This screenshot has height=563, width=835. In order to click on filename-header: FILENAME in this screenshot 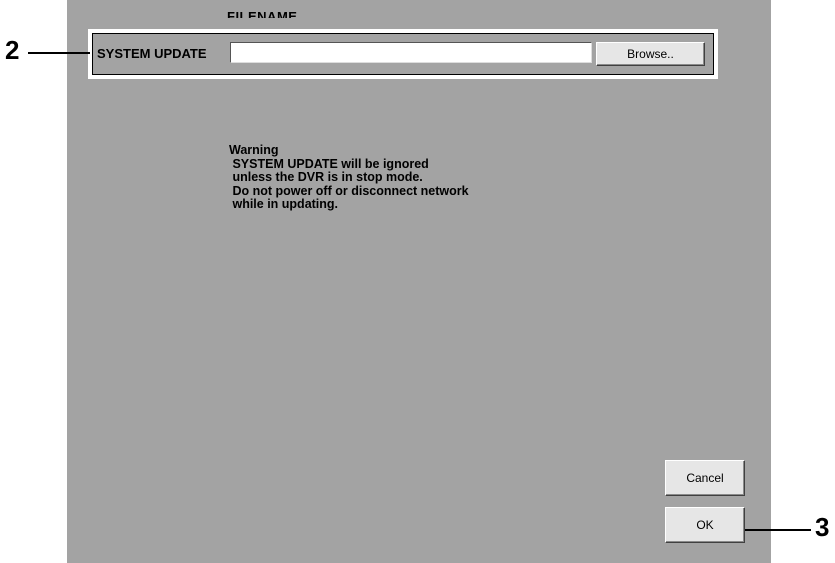, I will do `click(262, 13)`.